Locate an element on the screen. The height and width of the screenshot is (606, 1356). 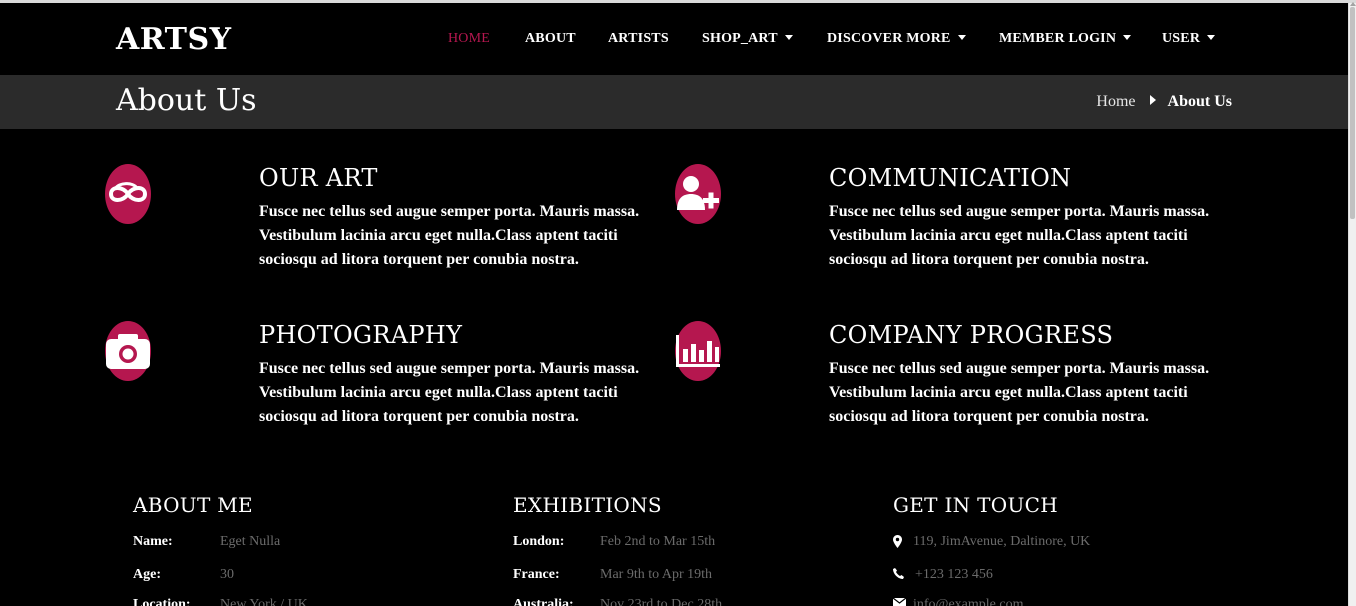
nav-item-discover-more: DISCOVER MORE is located at coordinates (896, 39).